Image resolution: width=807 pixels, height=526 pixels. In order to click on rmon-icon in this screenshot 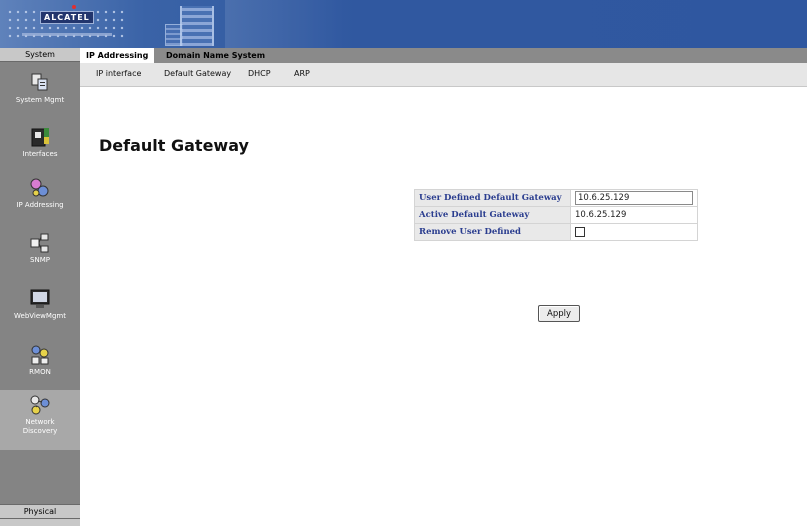, I will do `click(40, 355)`.